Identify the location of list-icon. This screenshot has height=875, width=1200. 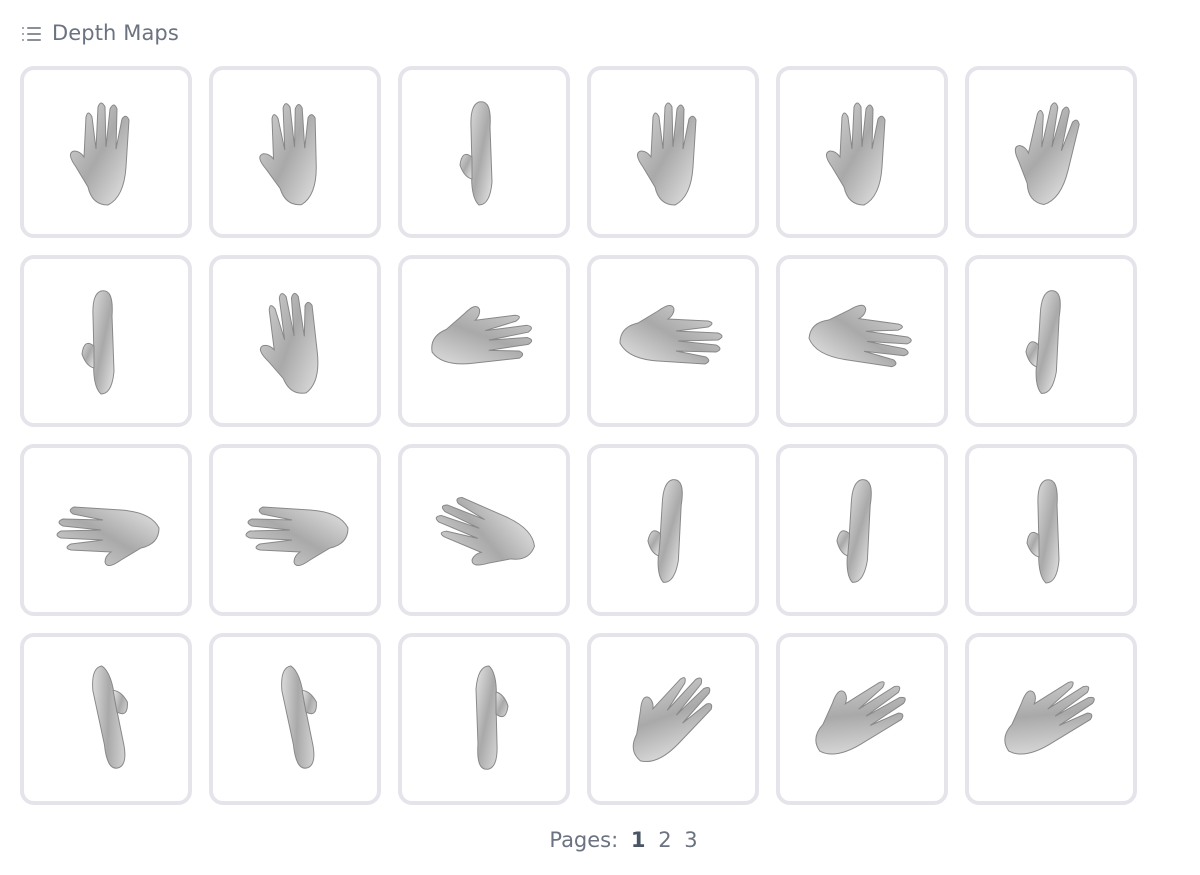
(32, 33).